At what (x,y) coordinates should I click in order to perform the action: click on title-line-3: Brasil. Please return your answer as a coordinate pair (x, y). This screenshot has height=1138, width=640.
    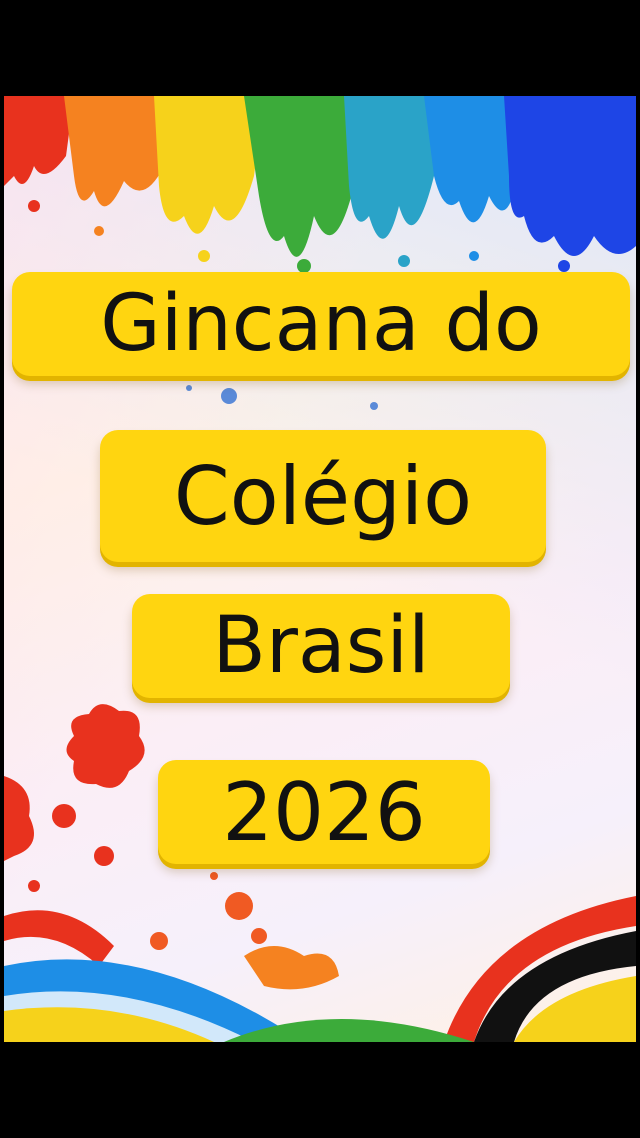
    Looking at the image, I should click on (321, 646).